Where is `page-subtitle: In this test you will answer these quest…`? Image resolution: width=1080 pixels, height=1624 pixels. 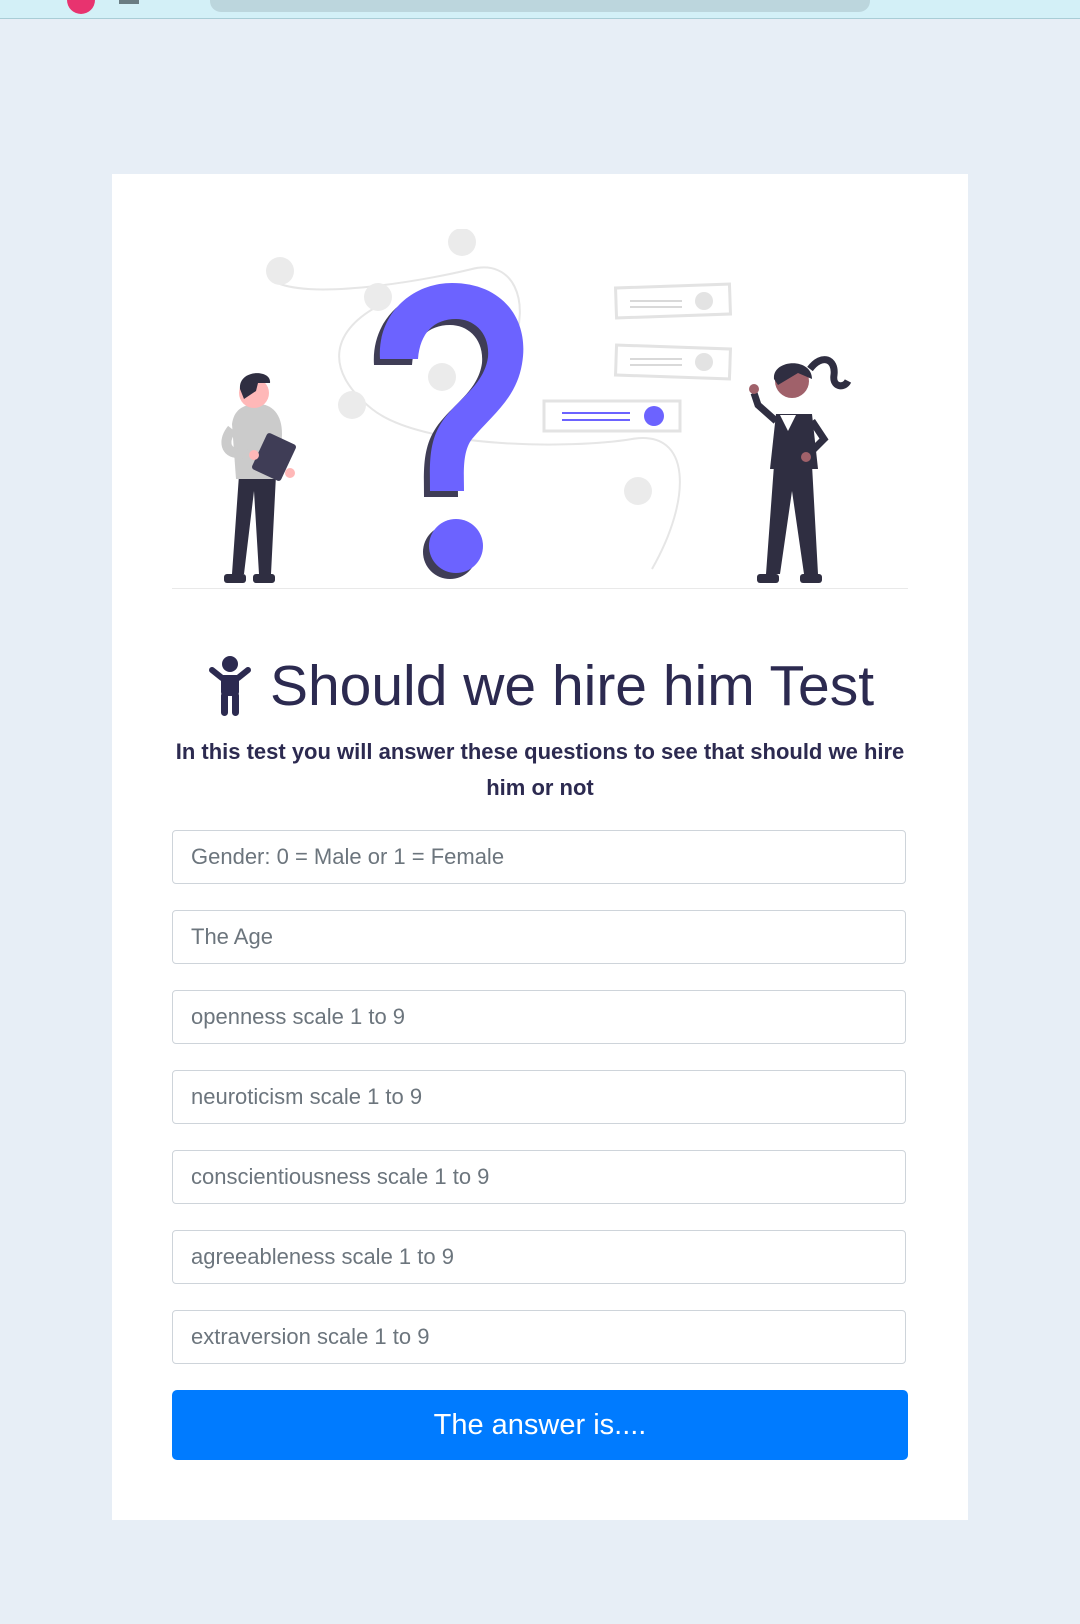 page-subtitle: In this test you will answer these quest… is located at coordinates (540, 769).